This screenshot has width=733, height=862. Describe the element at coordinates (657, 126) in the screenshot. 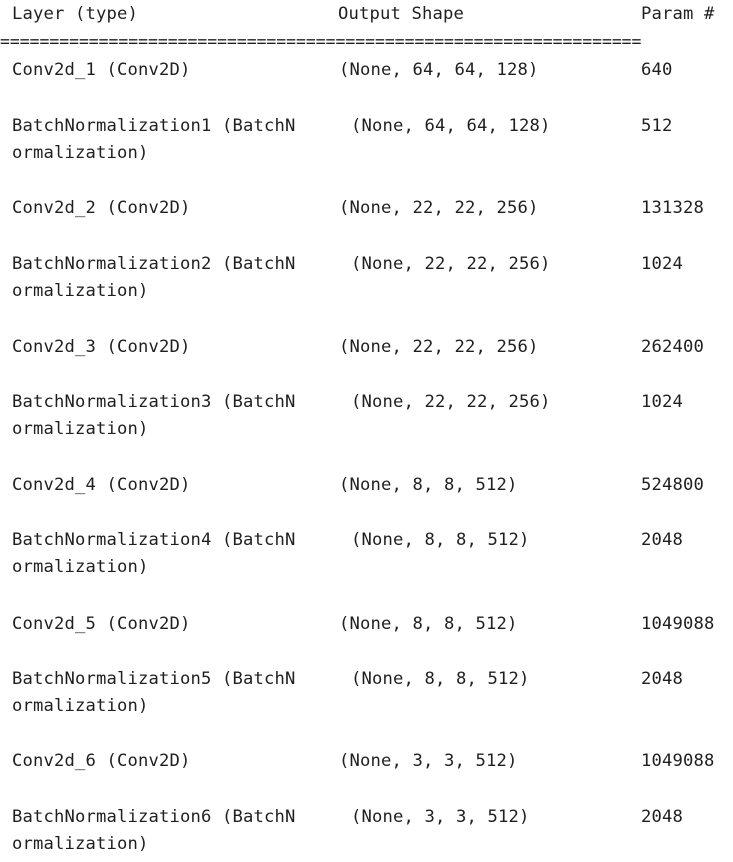

I see `param-count: 512` at that location.